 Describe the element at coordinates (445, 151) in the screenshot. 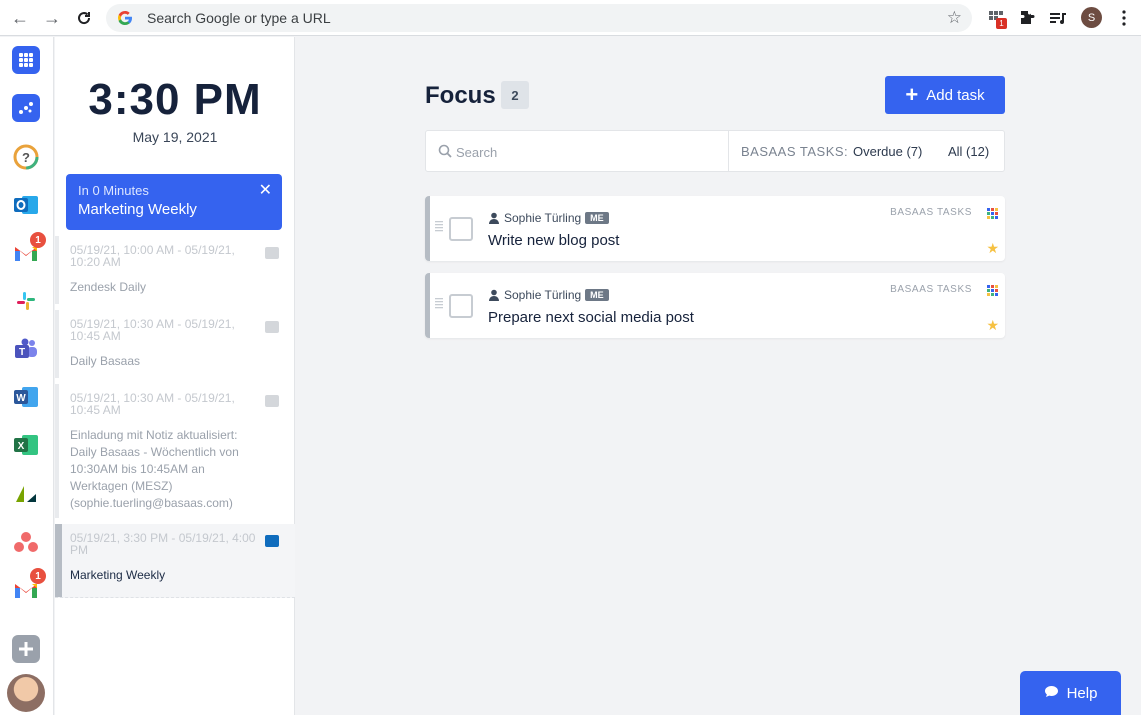

I see `search-icon` at that location.